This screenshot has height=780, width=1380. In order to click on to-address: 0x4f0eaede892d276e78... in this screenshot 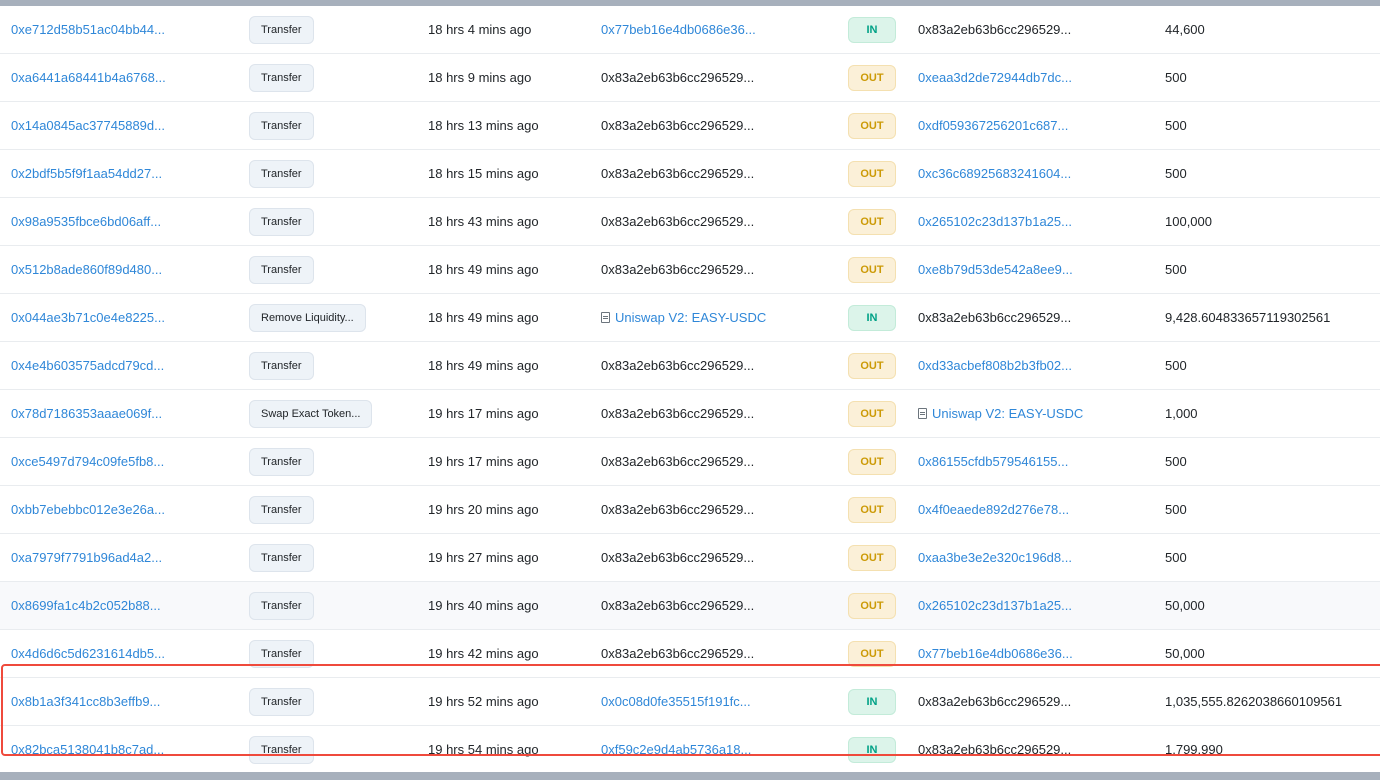, I will do `click(1035, 509)`.